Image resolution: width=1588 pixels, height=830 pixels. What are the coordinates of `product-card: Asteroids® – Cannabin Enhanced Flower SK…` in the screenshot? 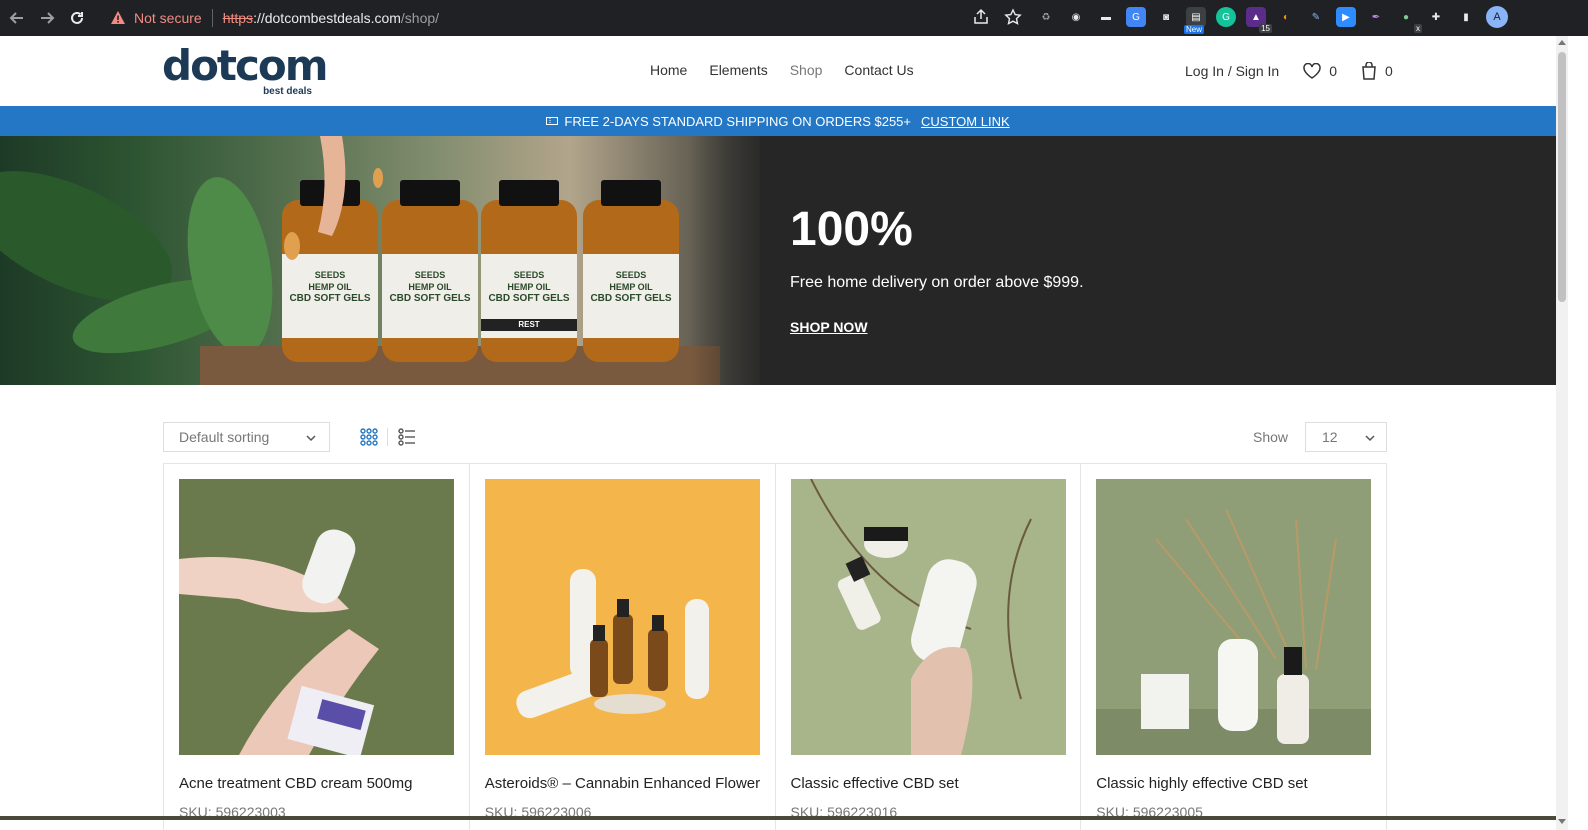 It's located at (623, 647).